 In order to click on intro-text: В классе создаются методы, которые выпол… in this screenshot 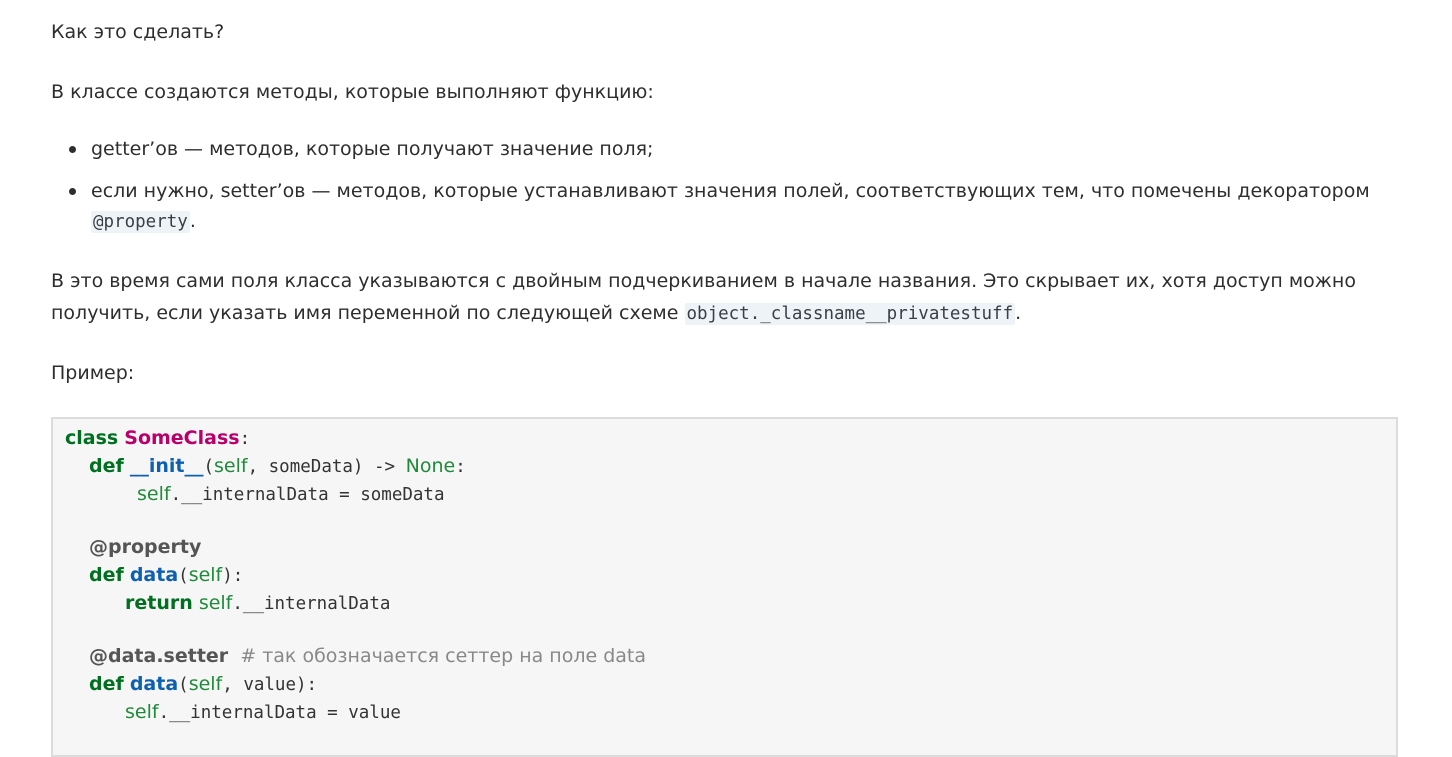, I will do `click(352, 92)`.